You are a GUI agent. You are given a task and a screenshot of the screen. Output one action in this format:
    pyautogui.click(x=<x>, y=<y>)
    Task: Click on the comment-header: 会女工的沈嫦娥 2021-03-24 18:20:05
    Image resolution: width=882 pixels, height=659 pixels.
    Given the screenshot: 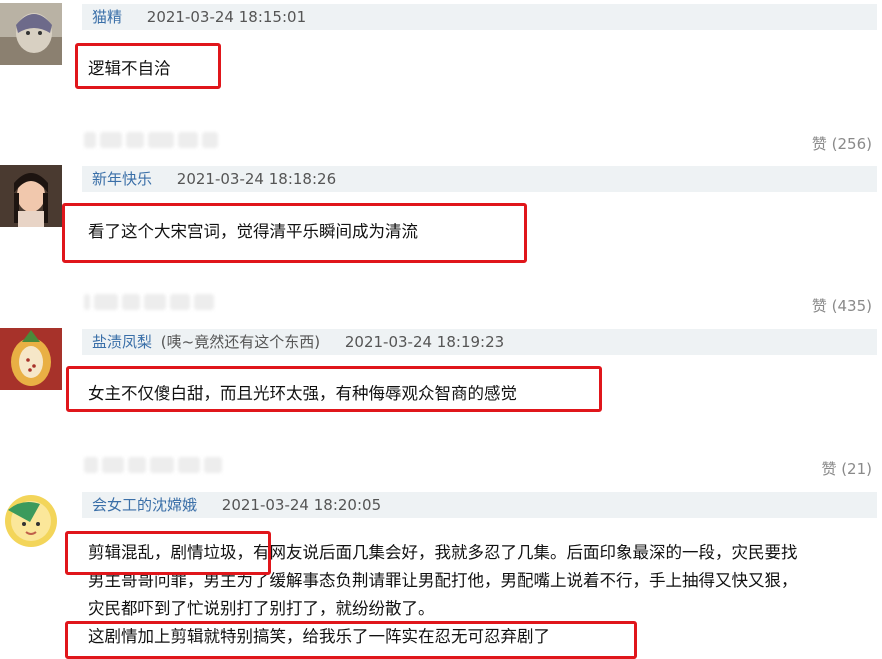 What is the action you would take?
    pyautogui.click(x=479, y=505)
    